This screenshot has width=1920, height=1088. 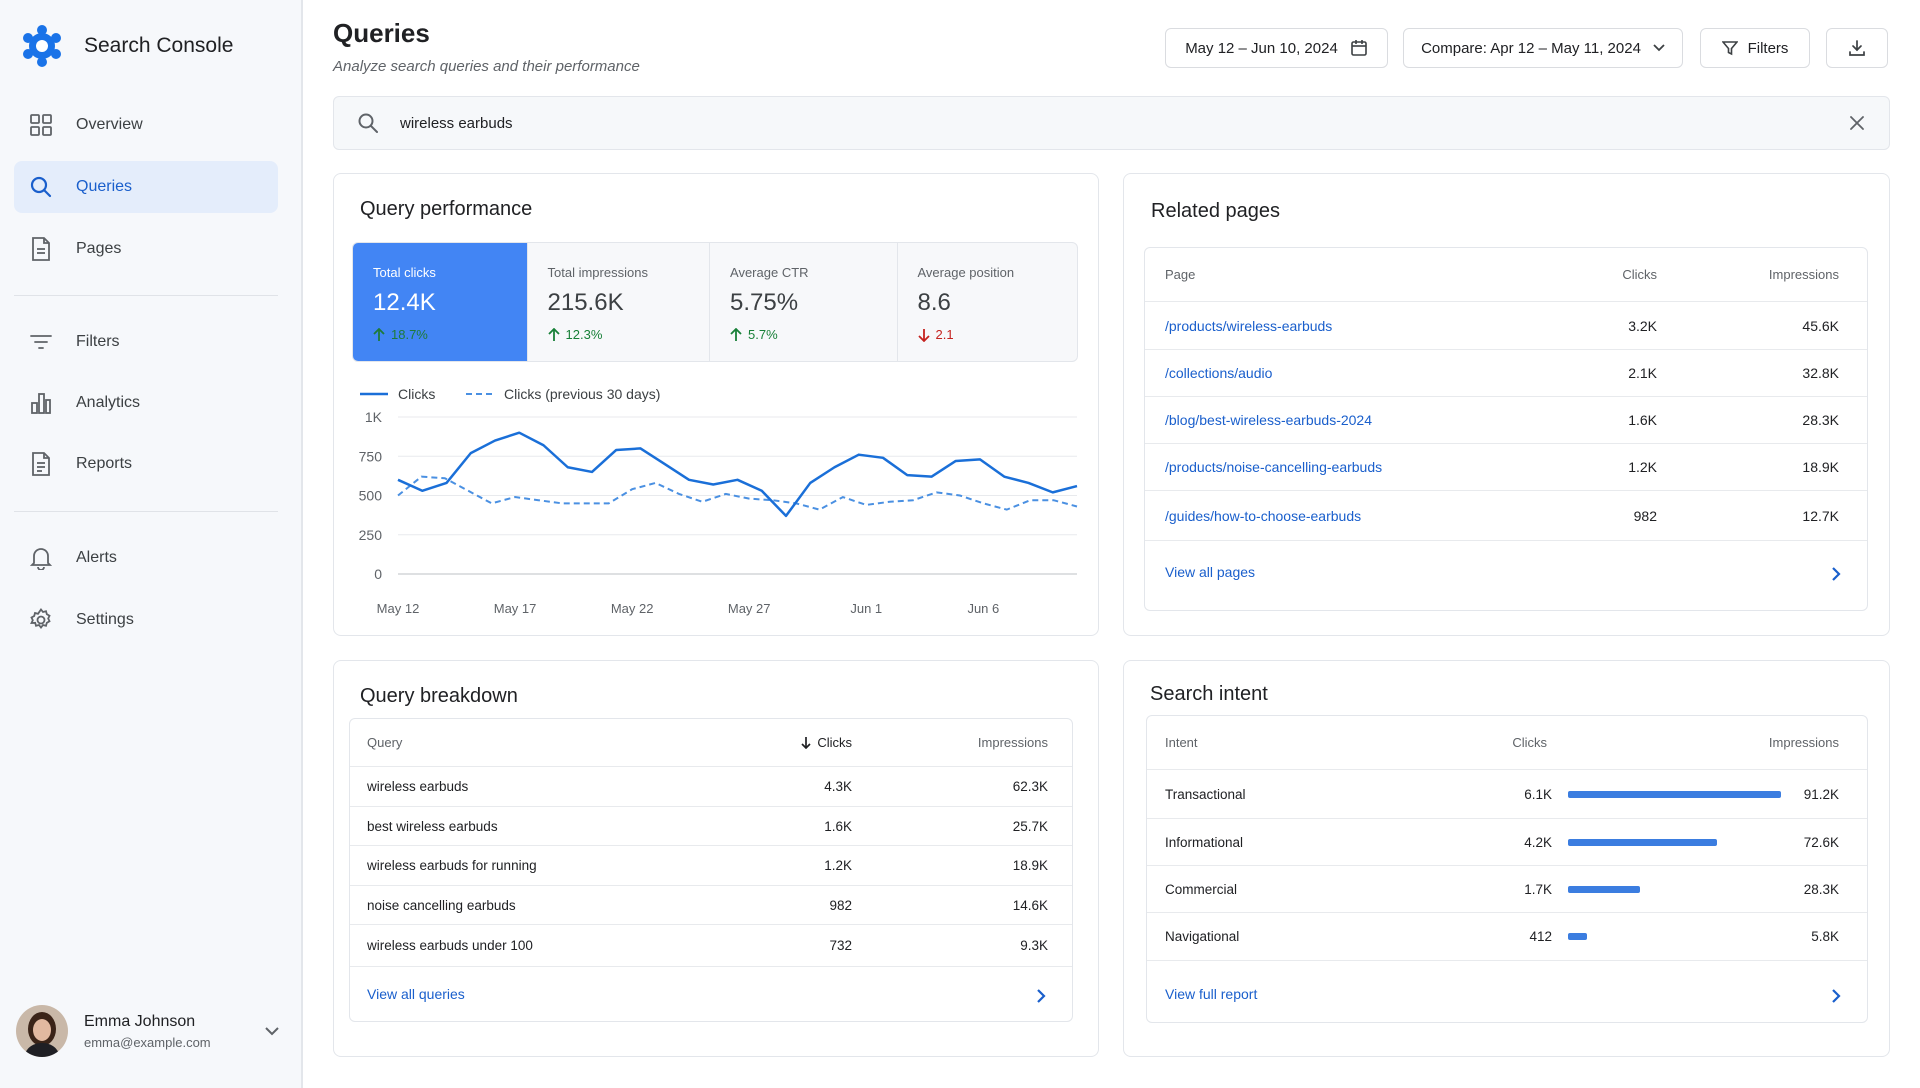 I want to click on table-header: Query Clicks Impressions, so click(x=711, y=743).